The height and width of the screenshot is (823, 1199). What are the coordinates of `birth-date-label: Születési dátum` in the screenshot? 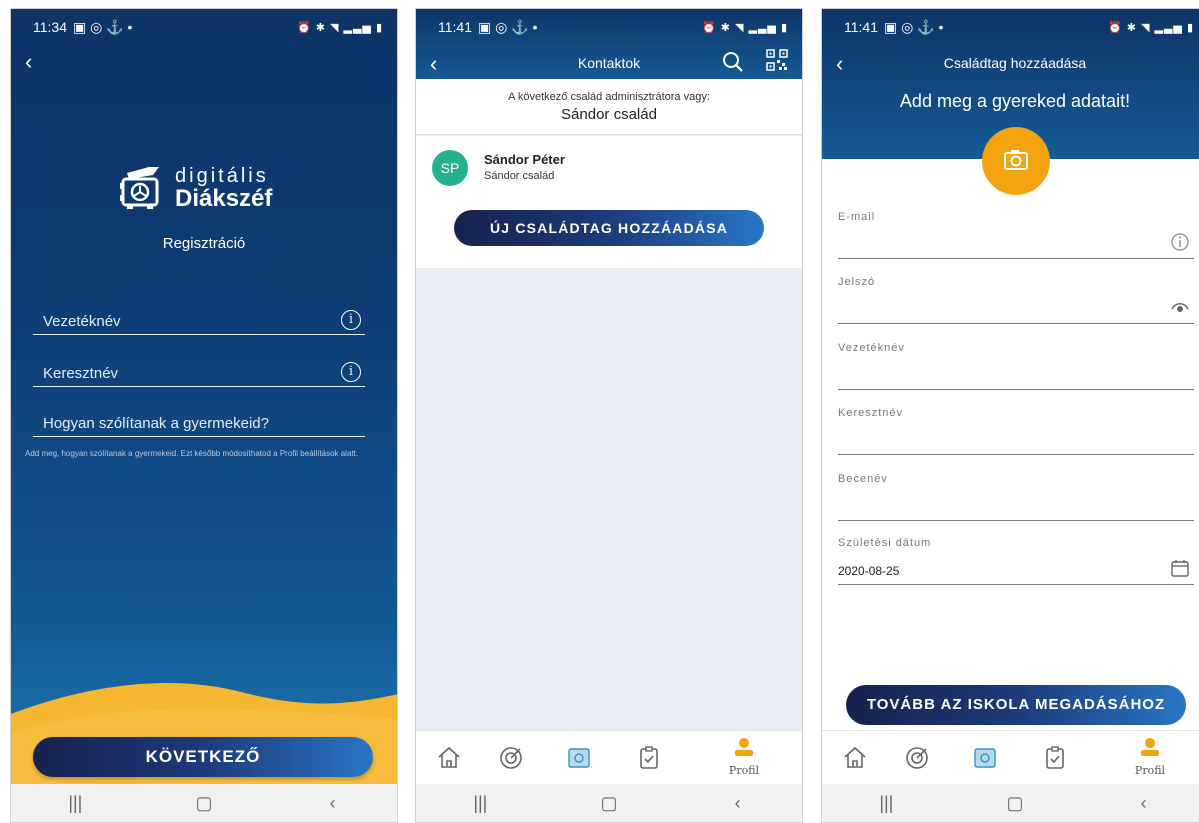 It's located at (885, 543).